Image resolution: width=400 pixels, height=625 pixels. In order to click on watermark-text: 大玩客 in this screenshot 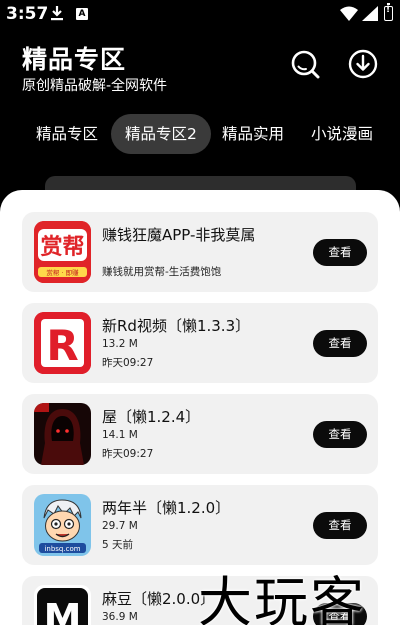, I will do `click(282, 598)`.